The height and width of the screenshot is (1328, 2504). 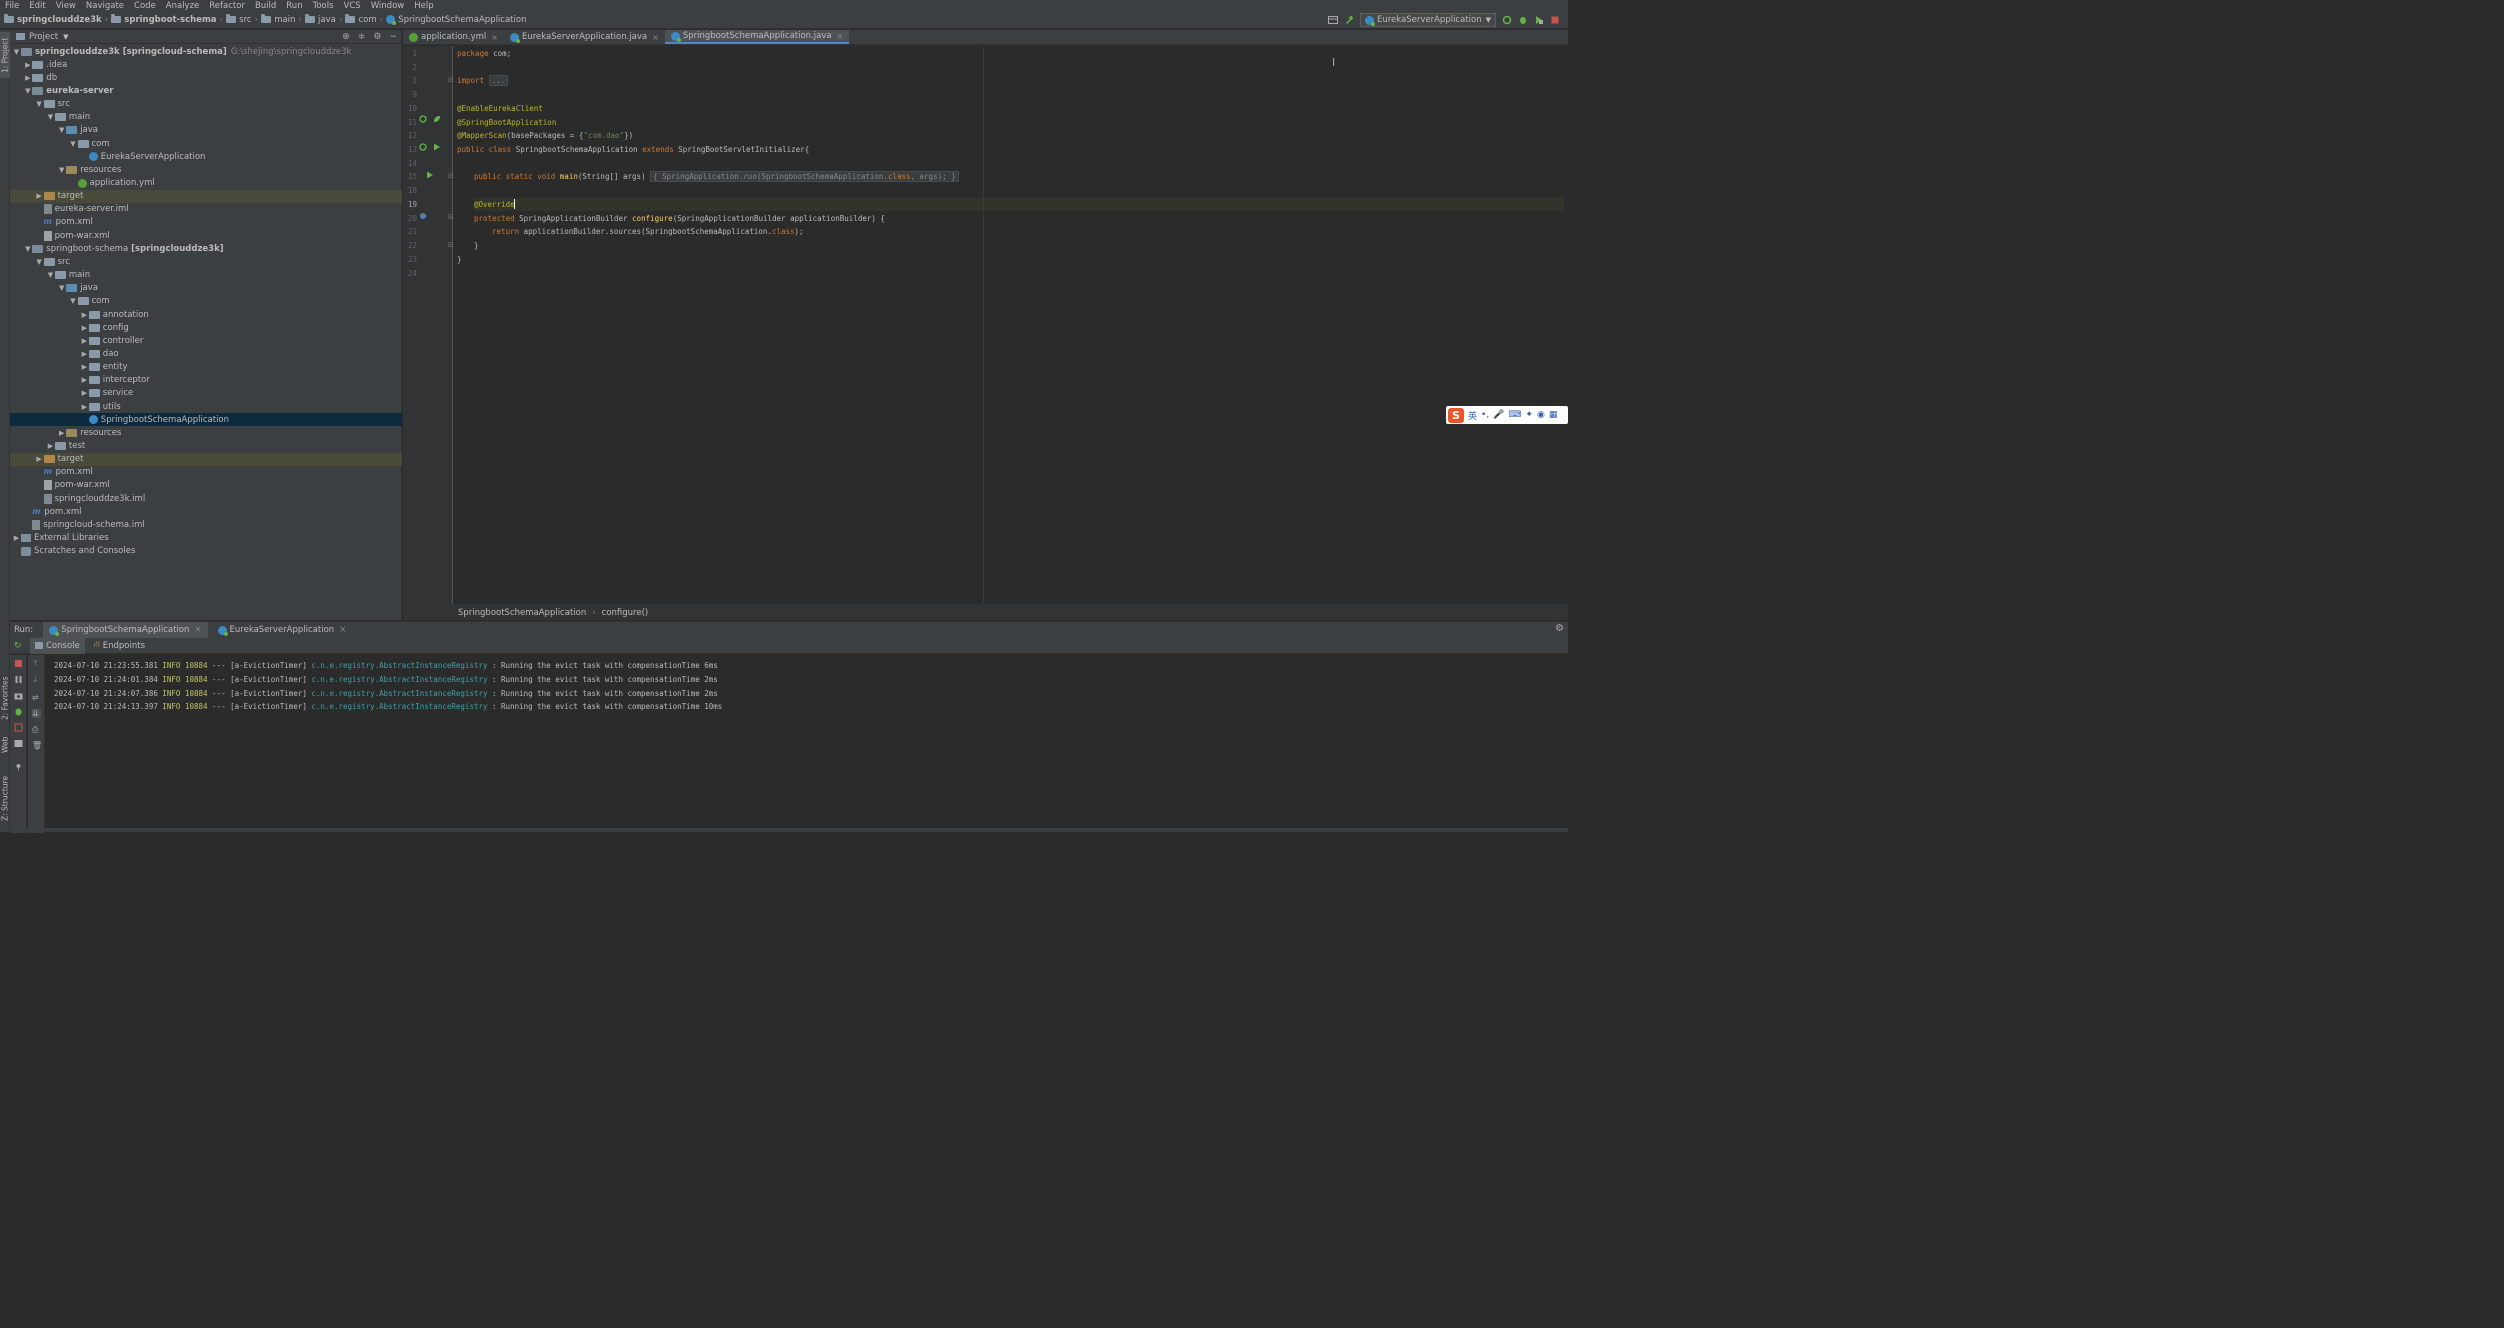 What do you see at coordinates (1514, 415) in the screenshot?
I see `keyboard-icon: ⌨` at bounding box center [1514, 415].